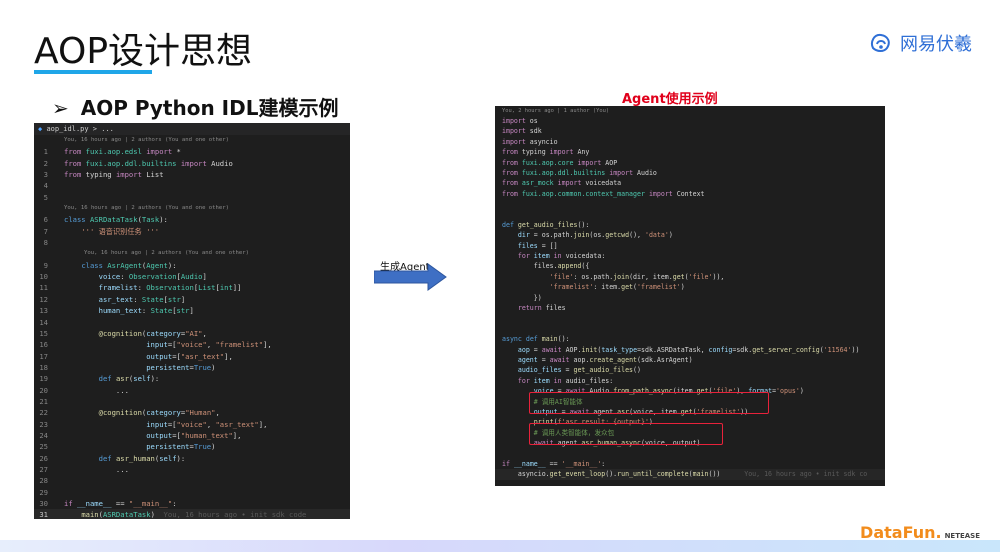 The image size is (1000, 552). Describe the element at coordinates (410, 277) in the screenshot. I see `right-arrow-icon` at that location.